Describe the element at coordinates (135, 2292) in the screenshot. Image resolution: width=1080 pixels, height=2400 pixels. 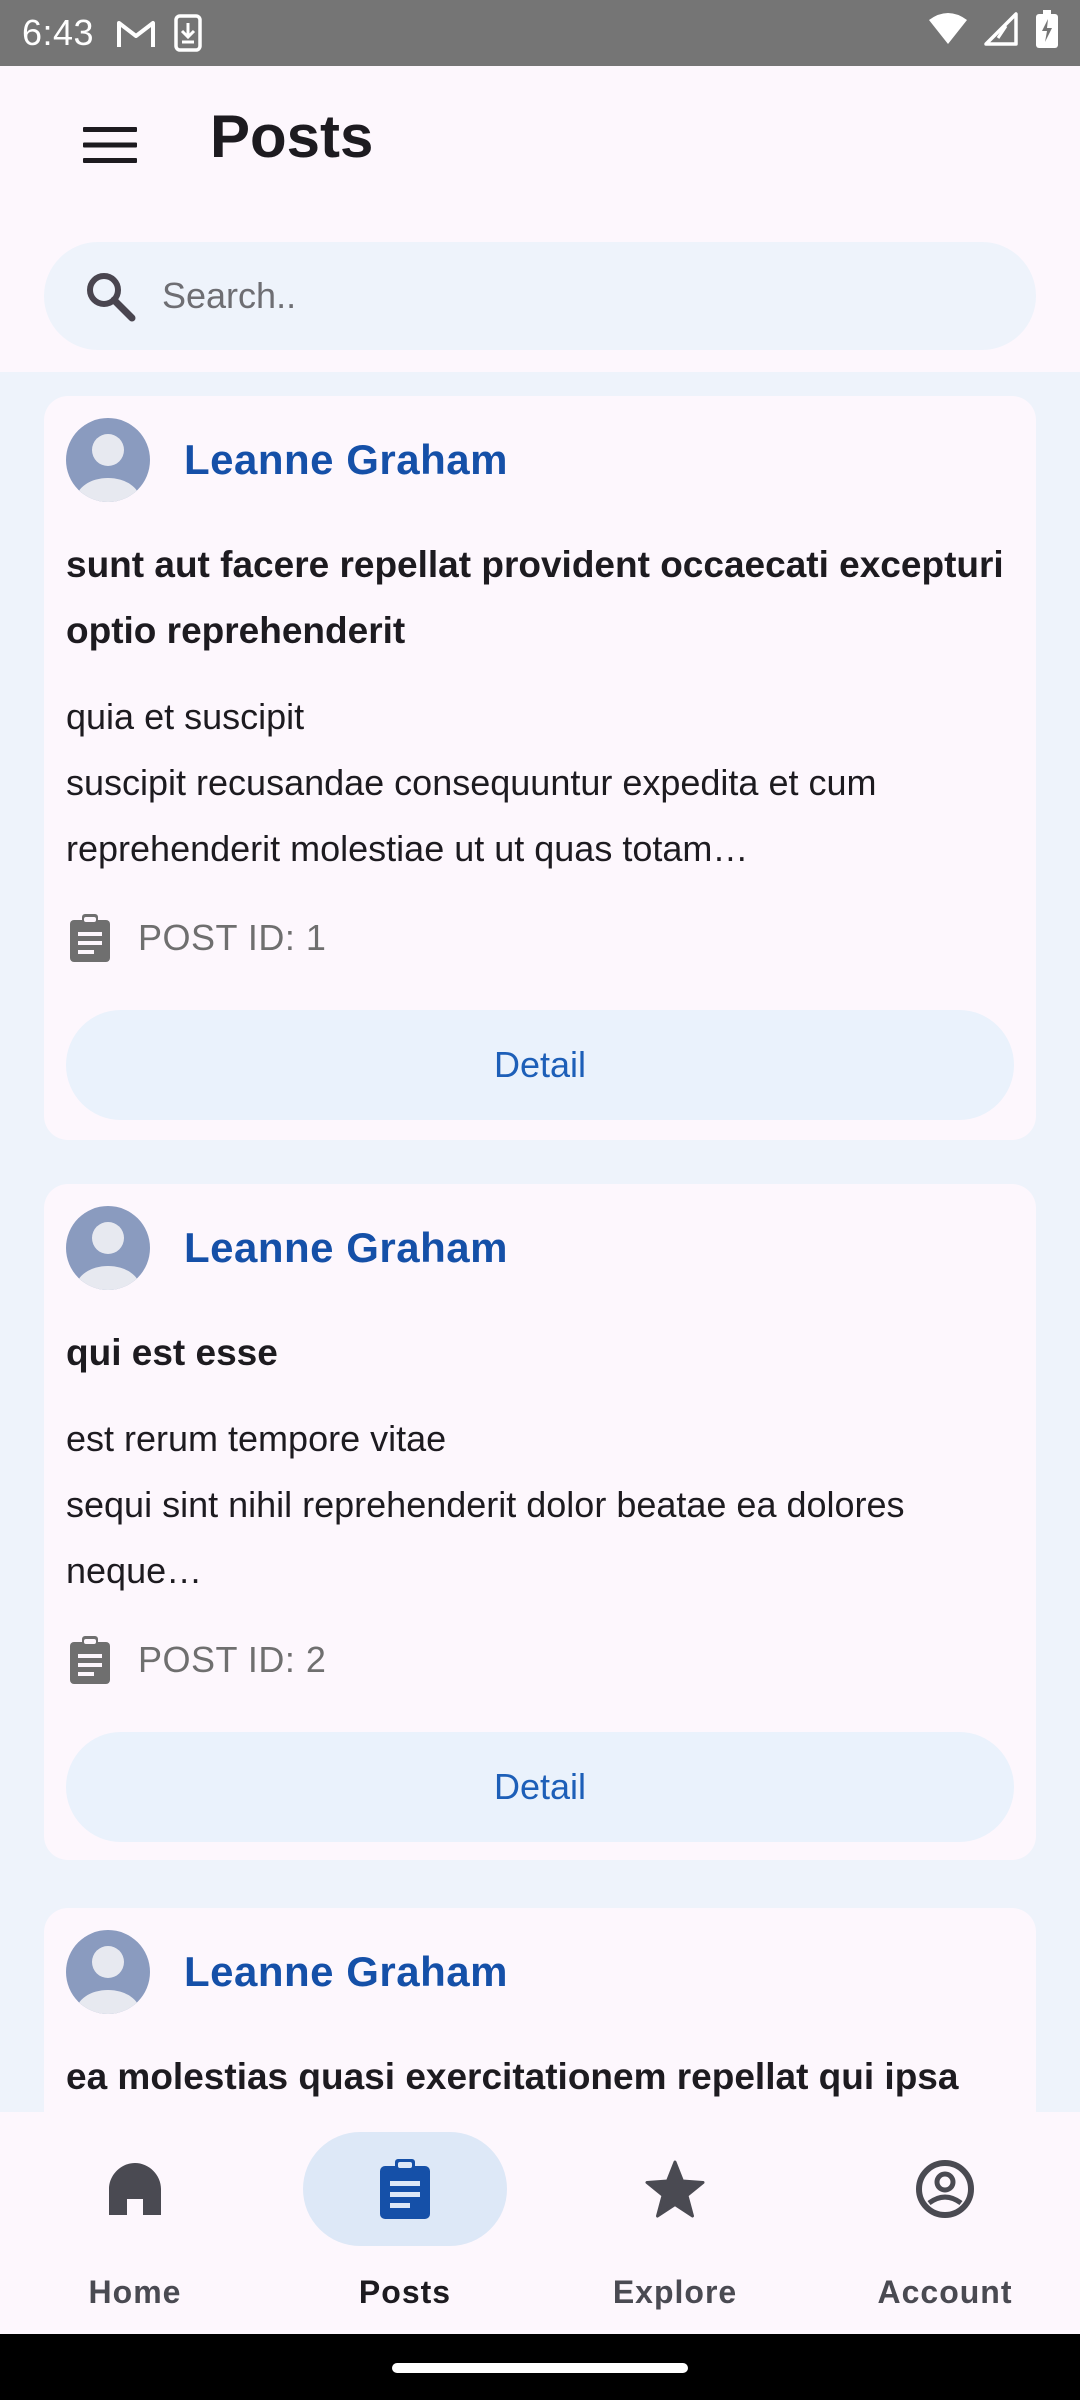
I see `nav-home-label: Home` at that location.